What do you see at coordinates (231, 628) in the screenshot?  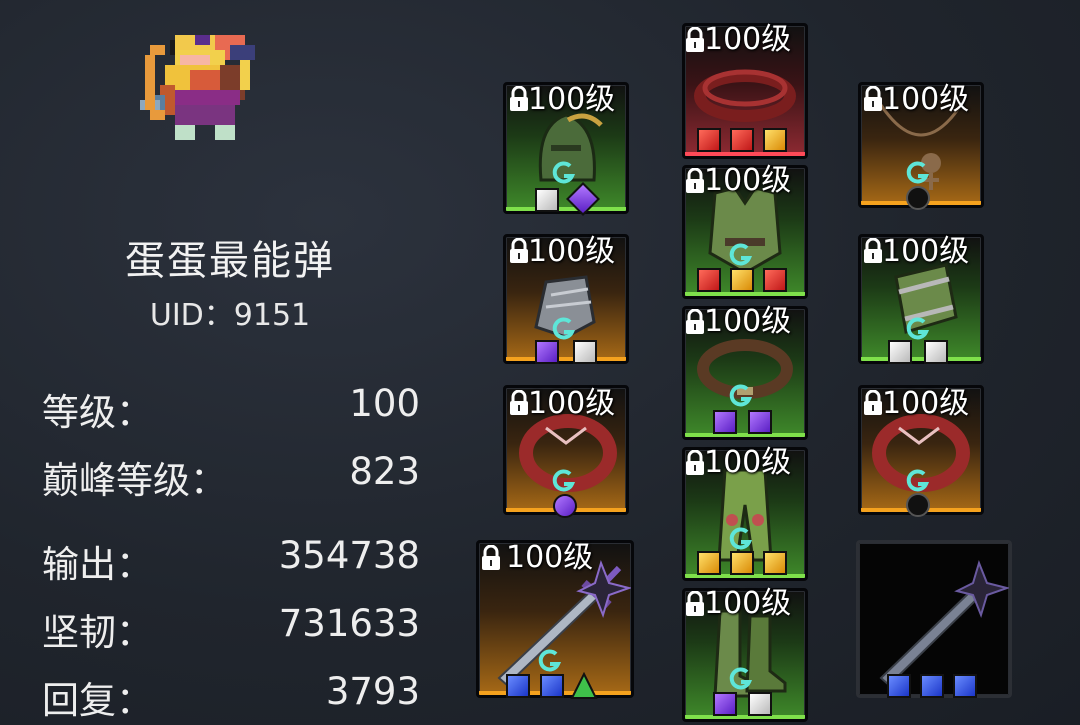 I see `stat-toughness: 坚韧： 731633` at bounding box center [231, 628].